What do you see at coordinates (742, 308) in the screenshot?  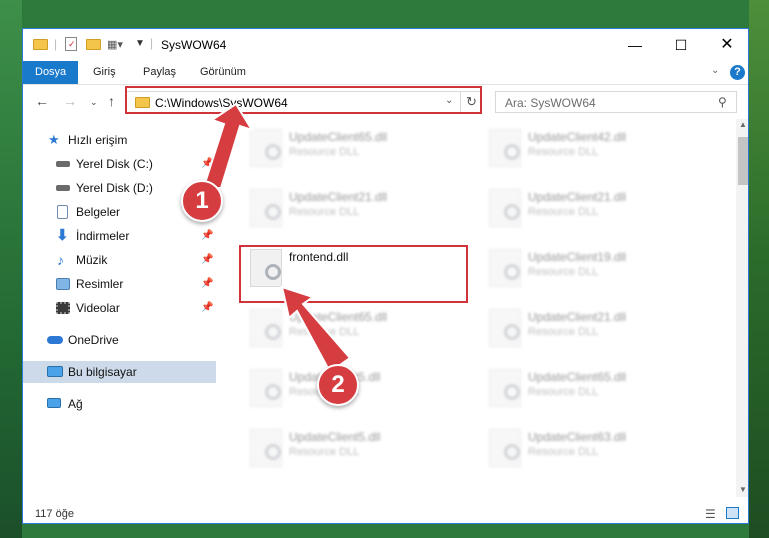 I see `vertical-scrollbar: ▲ ▼` at bounding box center [742, 308].